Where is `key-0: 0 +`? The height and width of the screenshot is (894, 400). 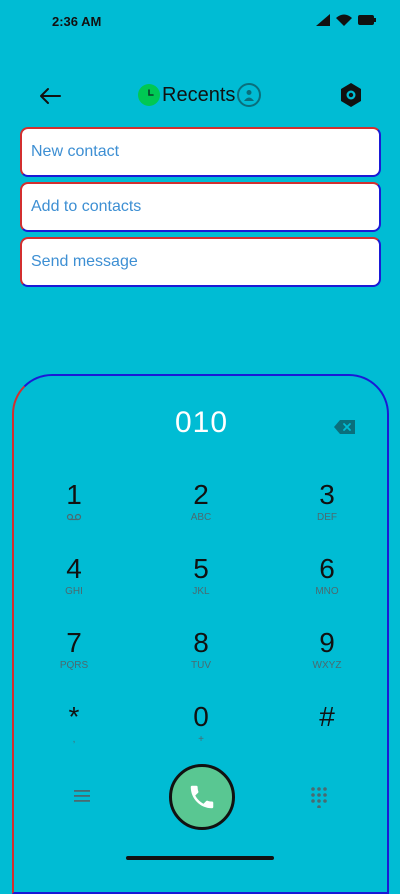 key-0: 0 + is located at coordinates (201, 733).